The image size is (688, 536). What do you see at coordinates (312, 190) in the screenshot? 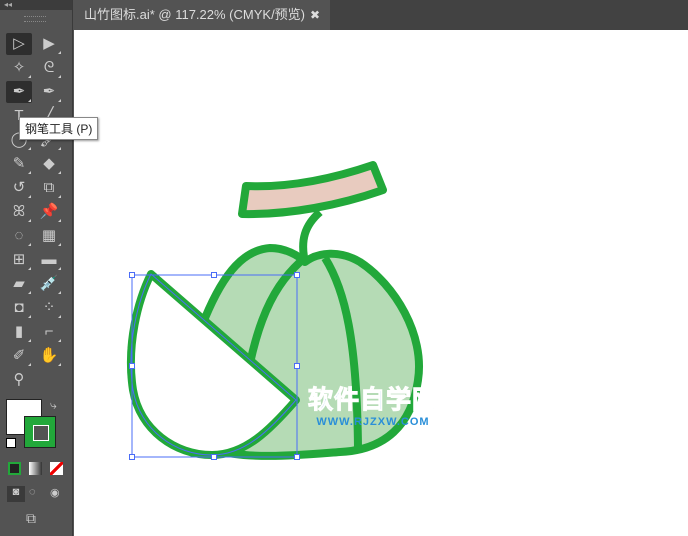
I see `leaf` at bounding box center [312, 190].